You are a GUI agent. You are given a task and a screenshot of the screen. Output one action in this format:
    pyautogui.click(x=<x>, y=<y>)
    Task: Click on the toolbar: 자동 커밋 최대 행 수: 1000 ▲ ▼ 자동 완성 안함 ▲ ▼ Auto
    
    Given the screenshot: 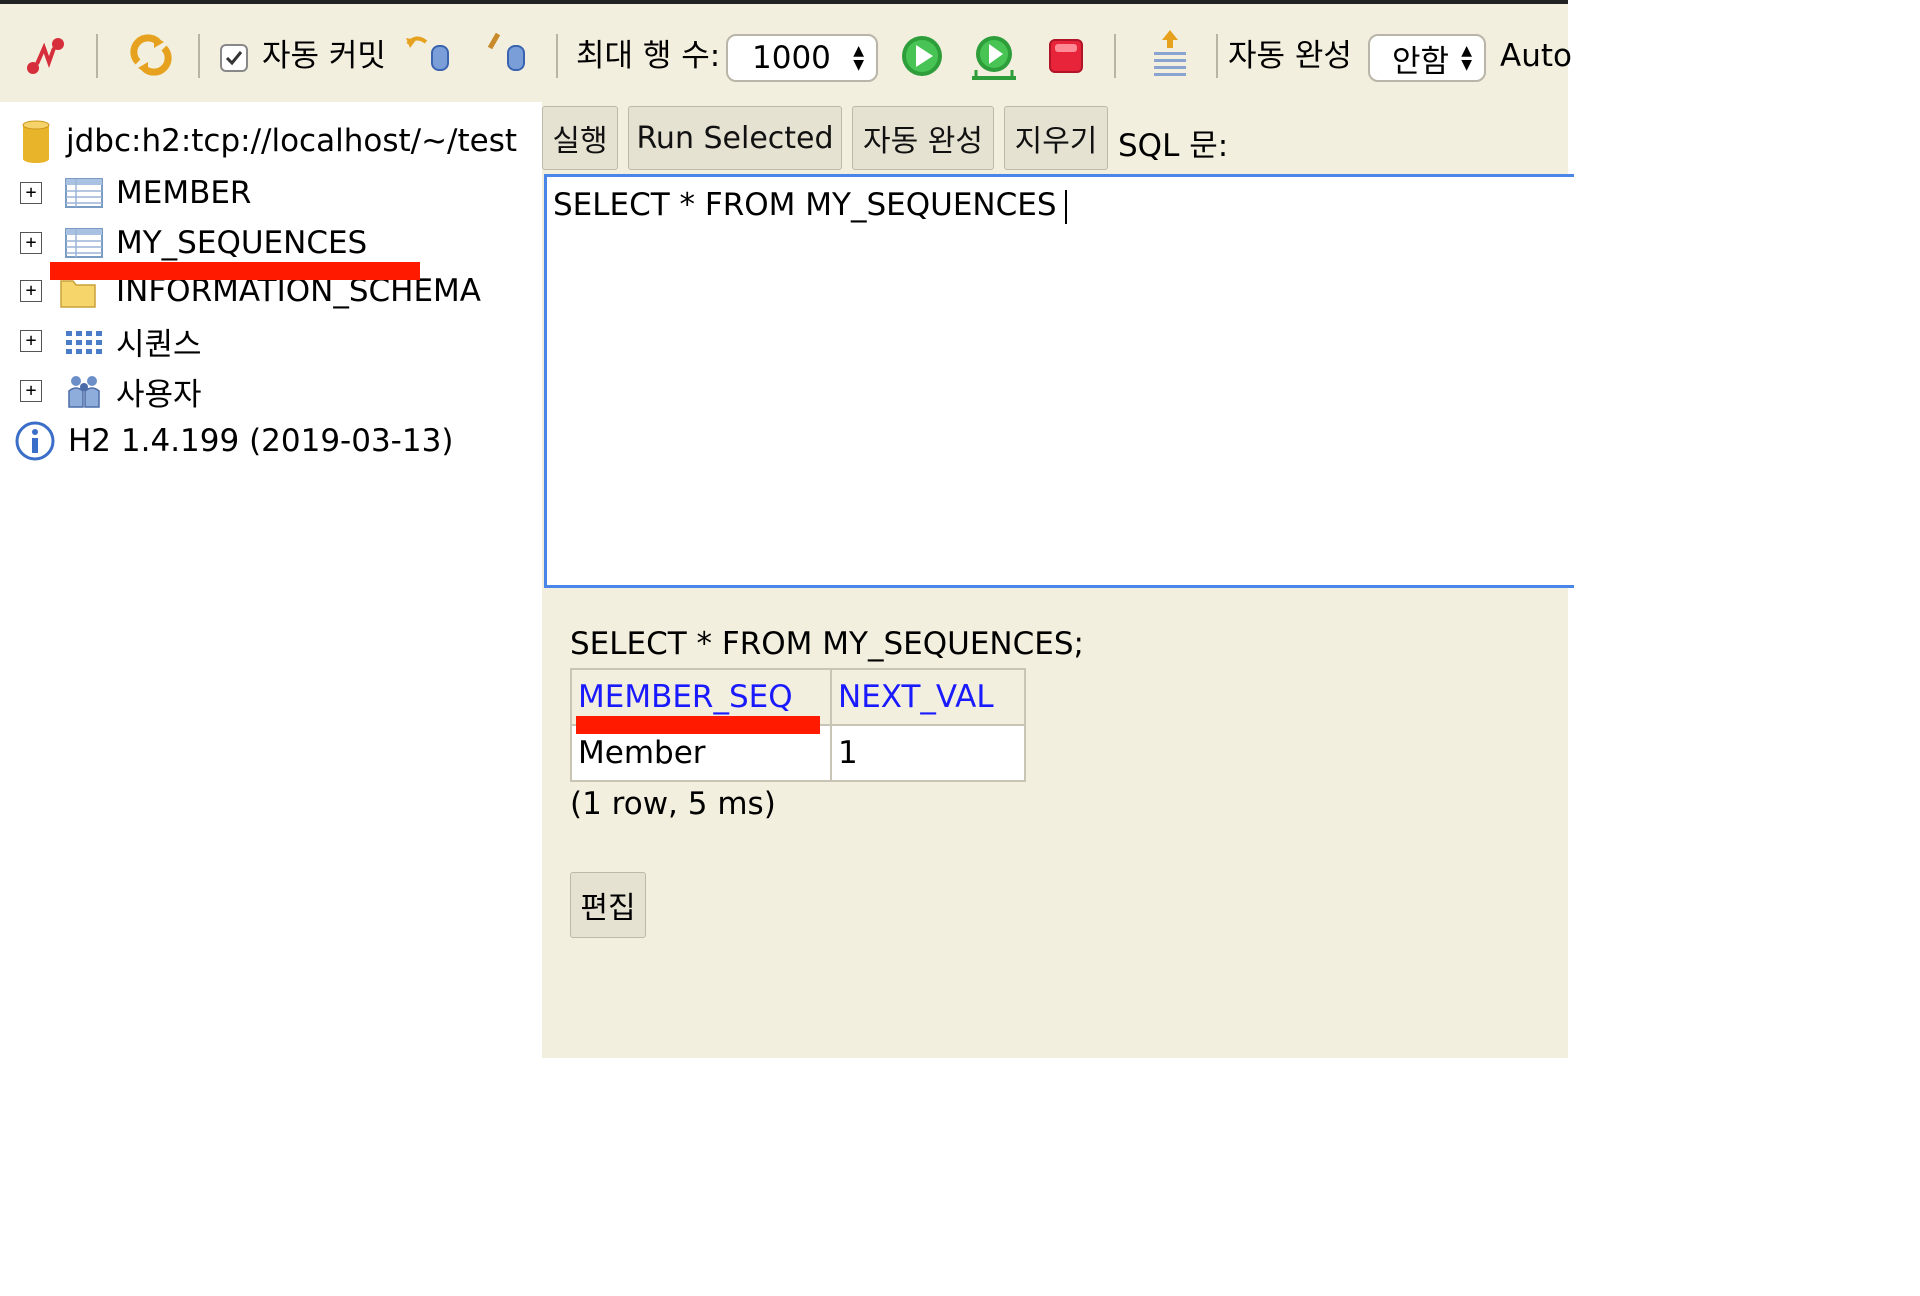 What is the action you would take?
    pyautogui.click(x=786, y=51)
    